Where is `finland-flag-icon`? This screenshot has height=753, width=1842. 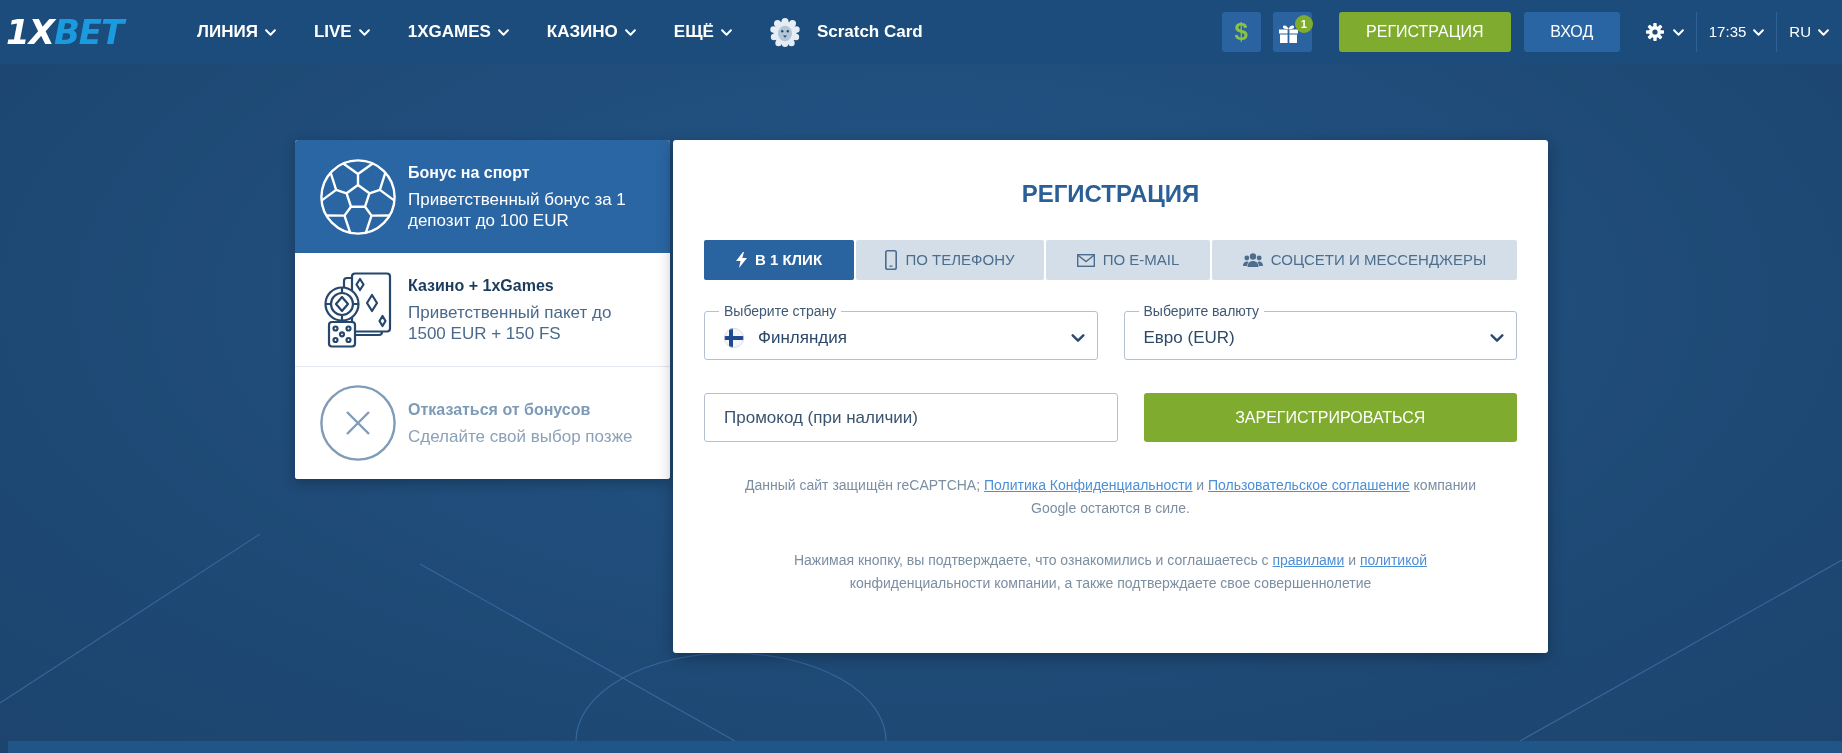
finland-flag-icon is located at coordinates (734, 338).